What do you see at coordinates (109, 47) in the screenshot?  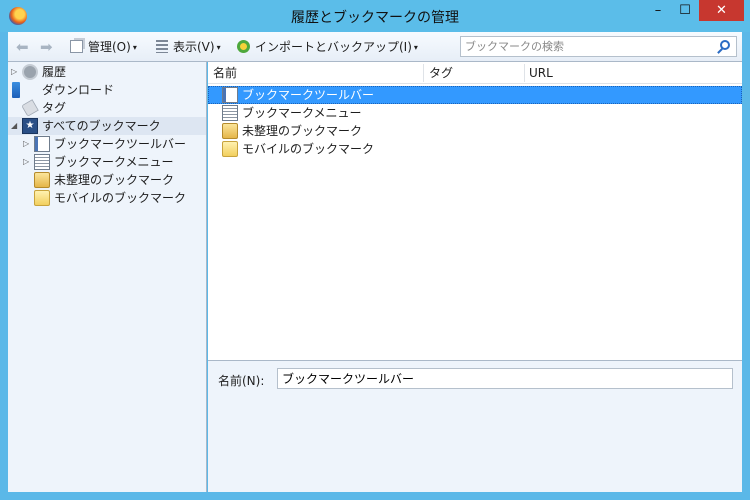 I see `organize-label: 管理(O)` at bounding box center [109, 47].